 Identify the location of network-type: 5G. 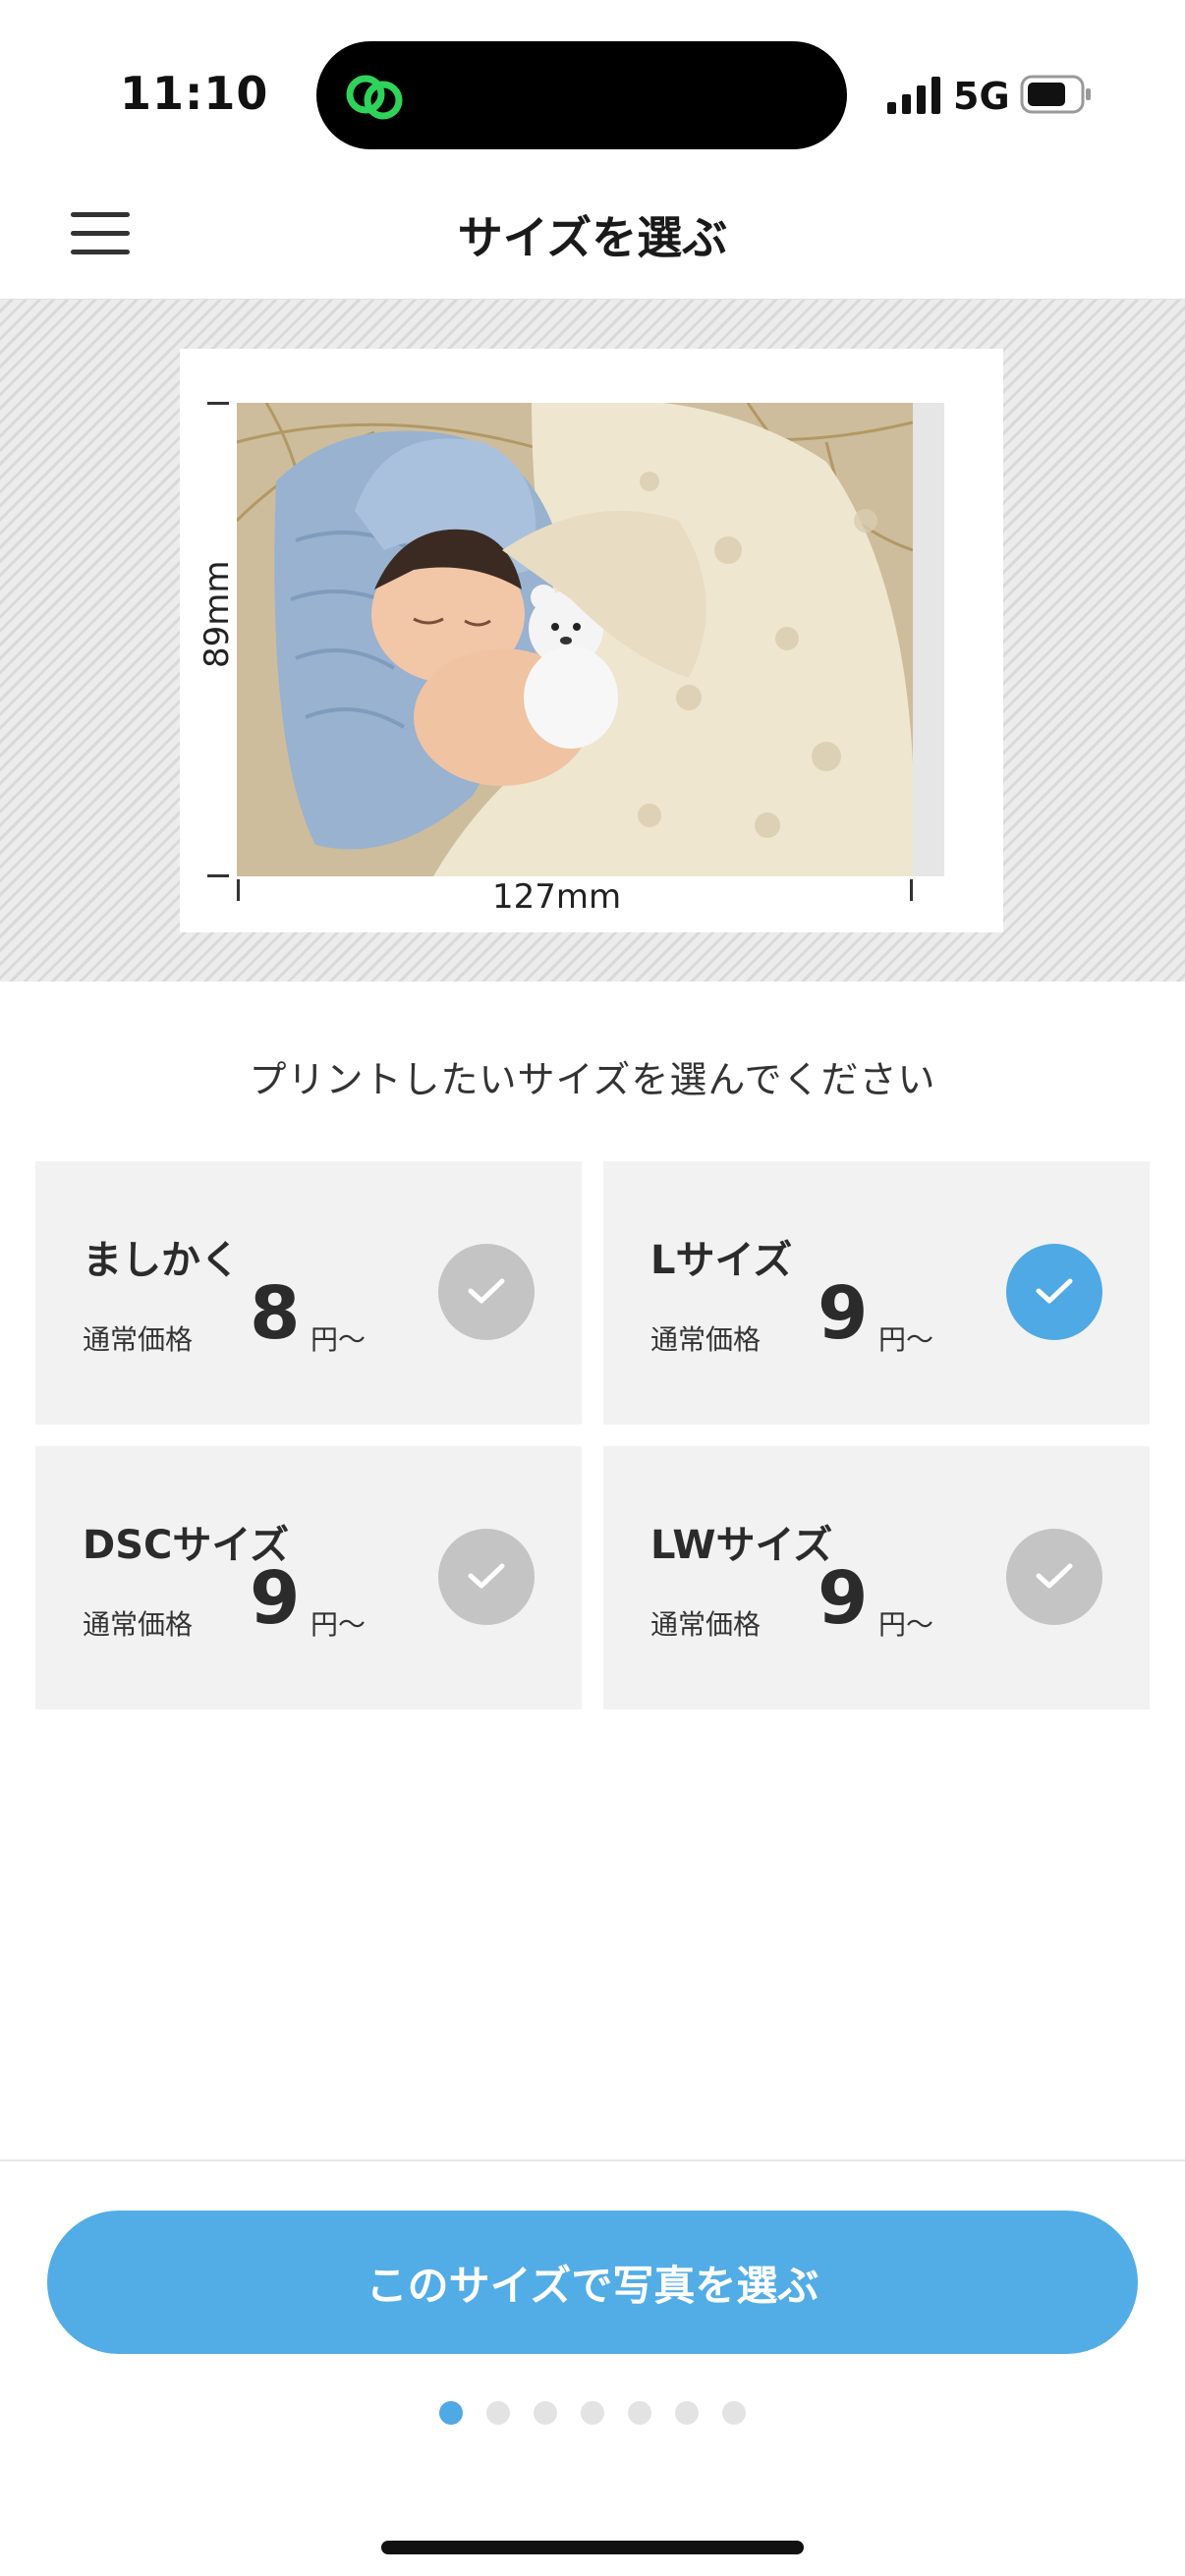
(982, 96).